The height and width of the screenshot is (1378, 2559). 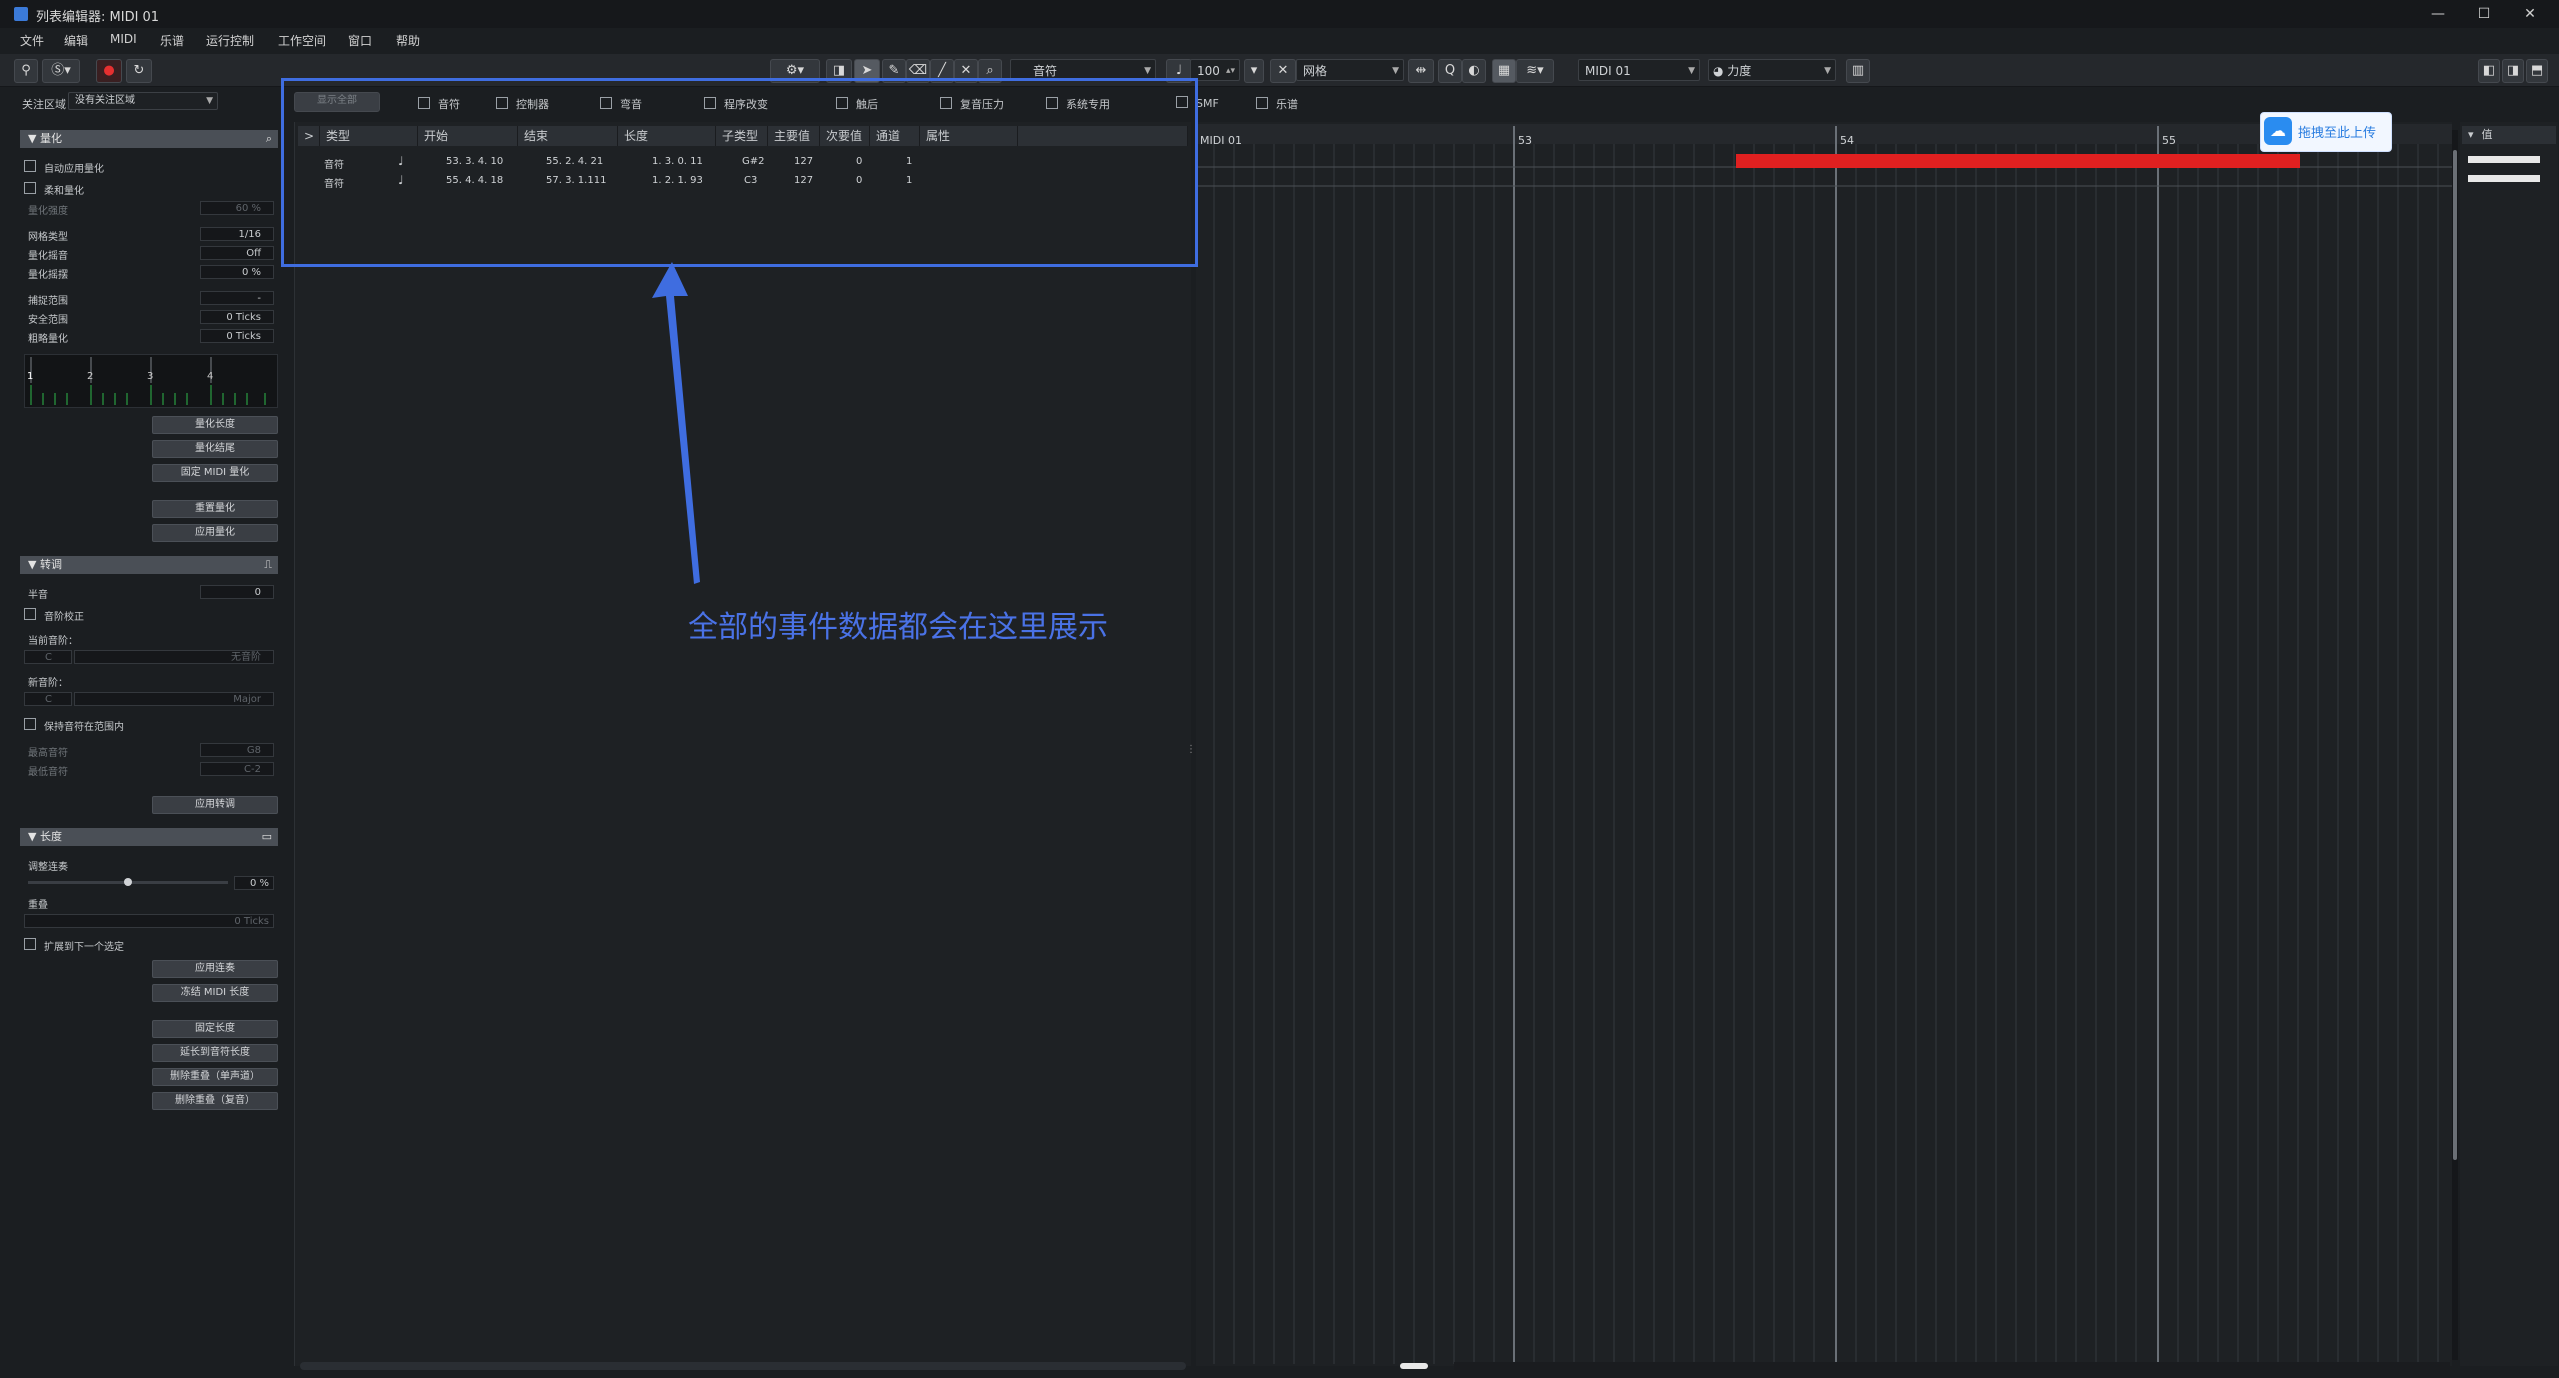 What do you see at coordinates (237, 234) in the screenshot?
I see `grid-type-value: 1/16` at bounding box center [237, 234].